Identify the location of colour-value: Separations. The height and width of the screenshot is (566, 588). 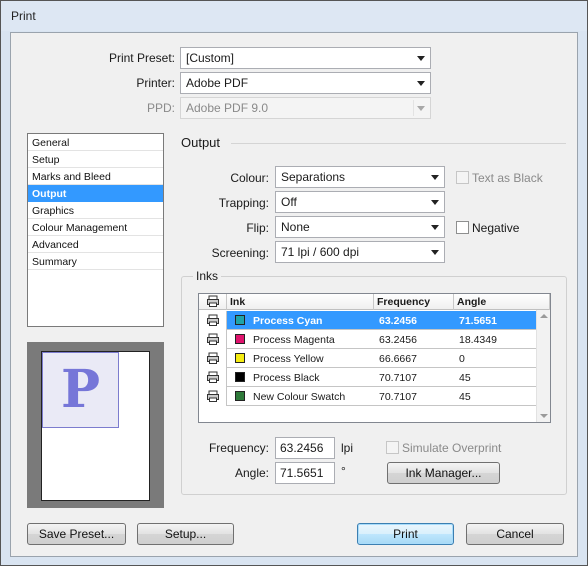
(313, 177).